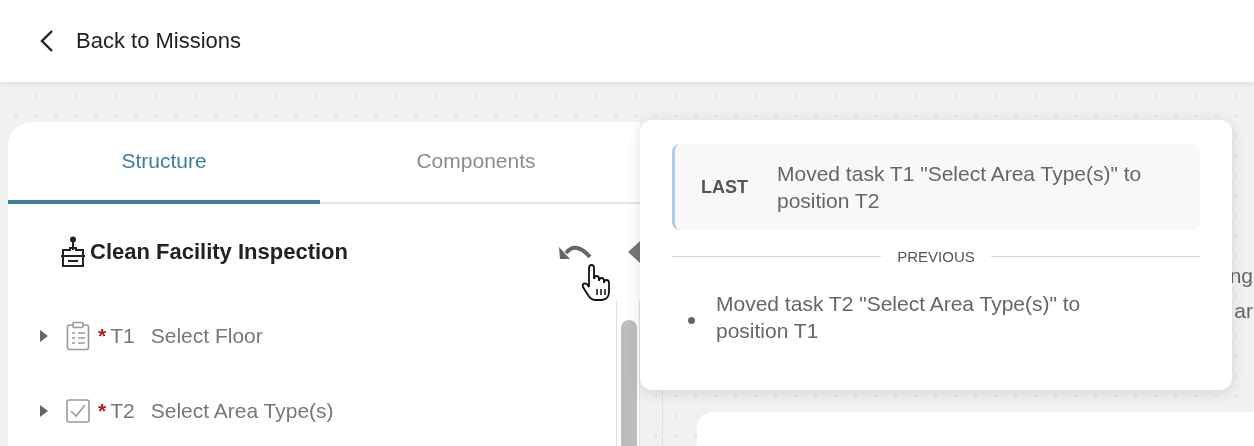 The height and width of the screenshot is (446, 1254). I want to click on joystick-icon, so click(73, 252).